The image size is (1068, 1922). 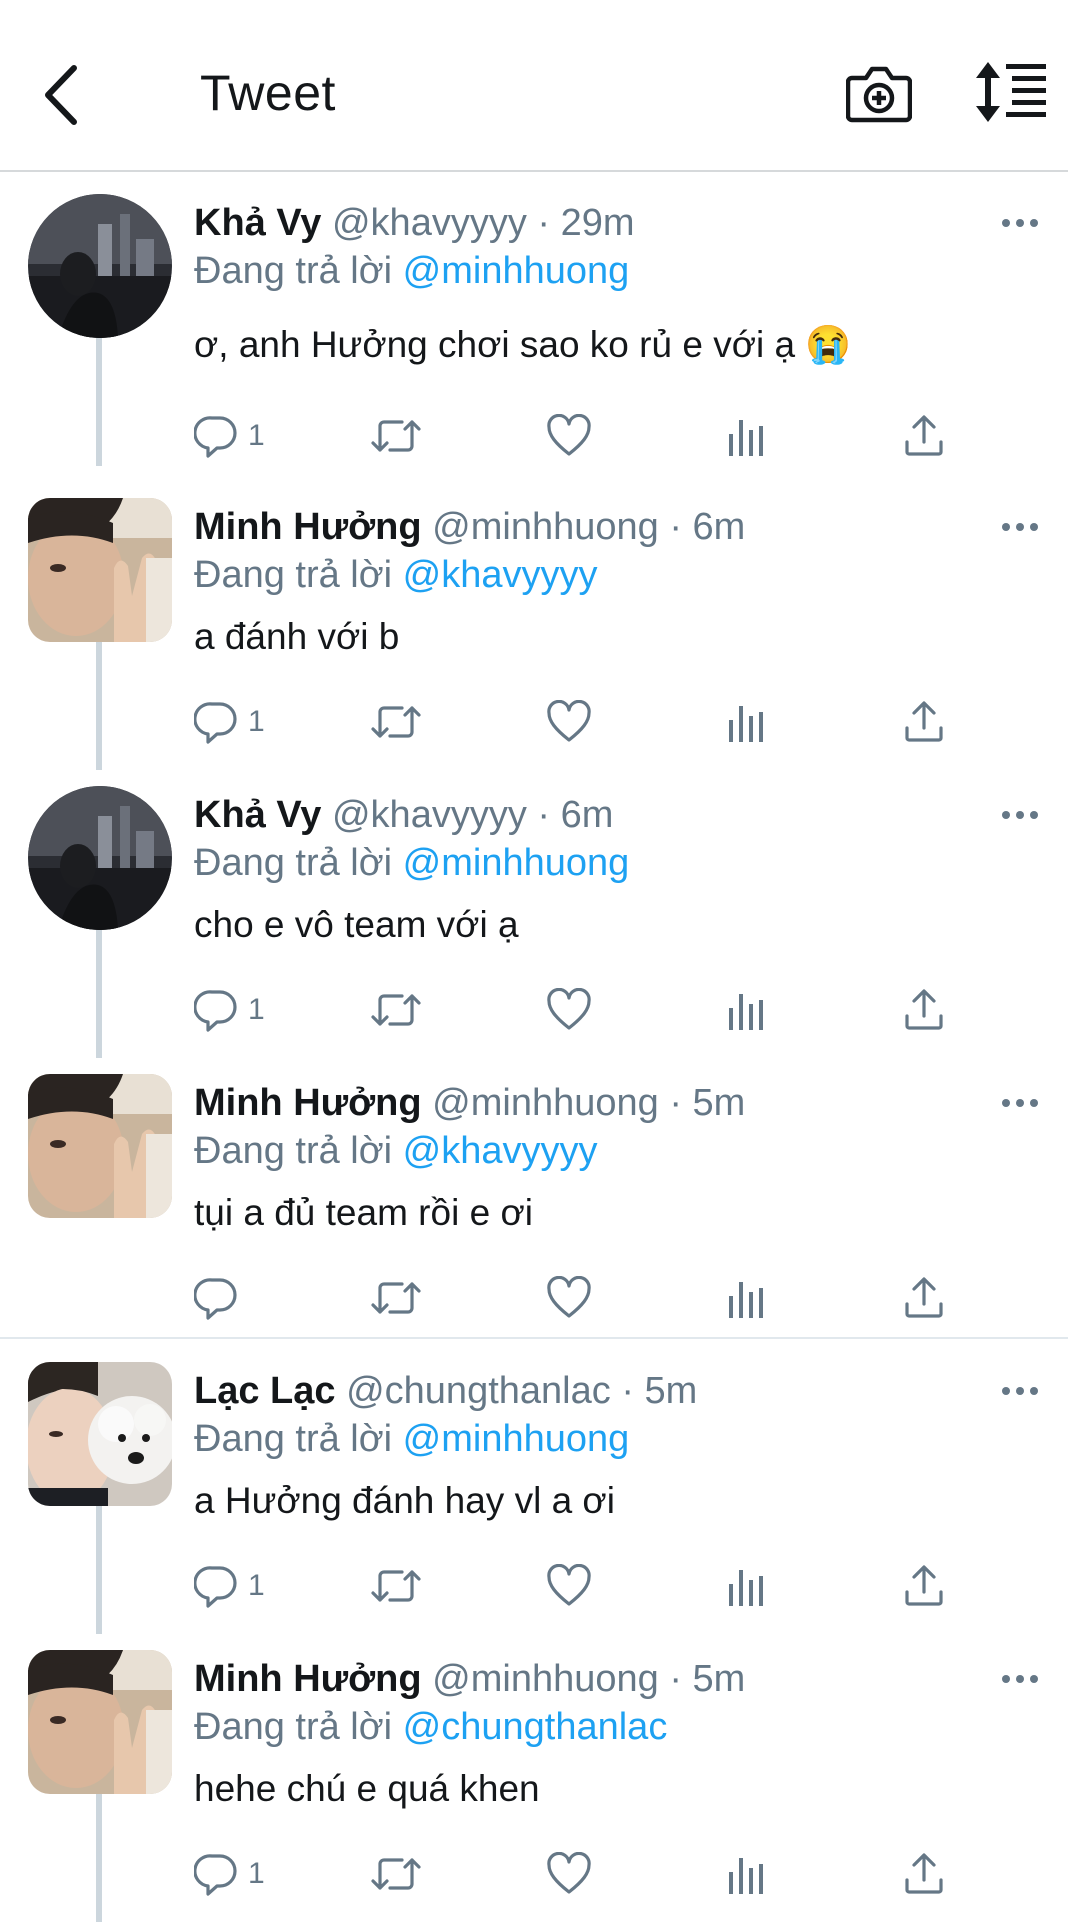 What do you see at coordinates (268, 93) in the screenshot?
I see `page-title: Tweet` at bounding box center [268, 93].